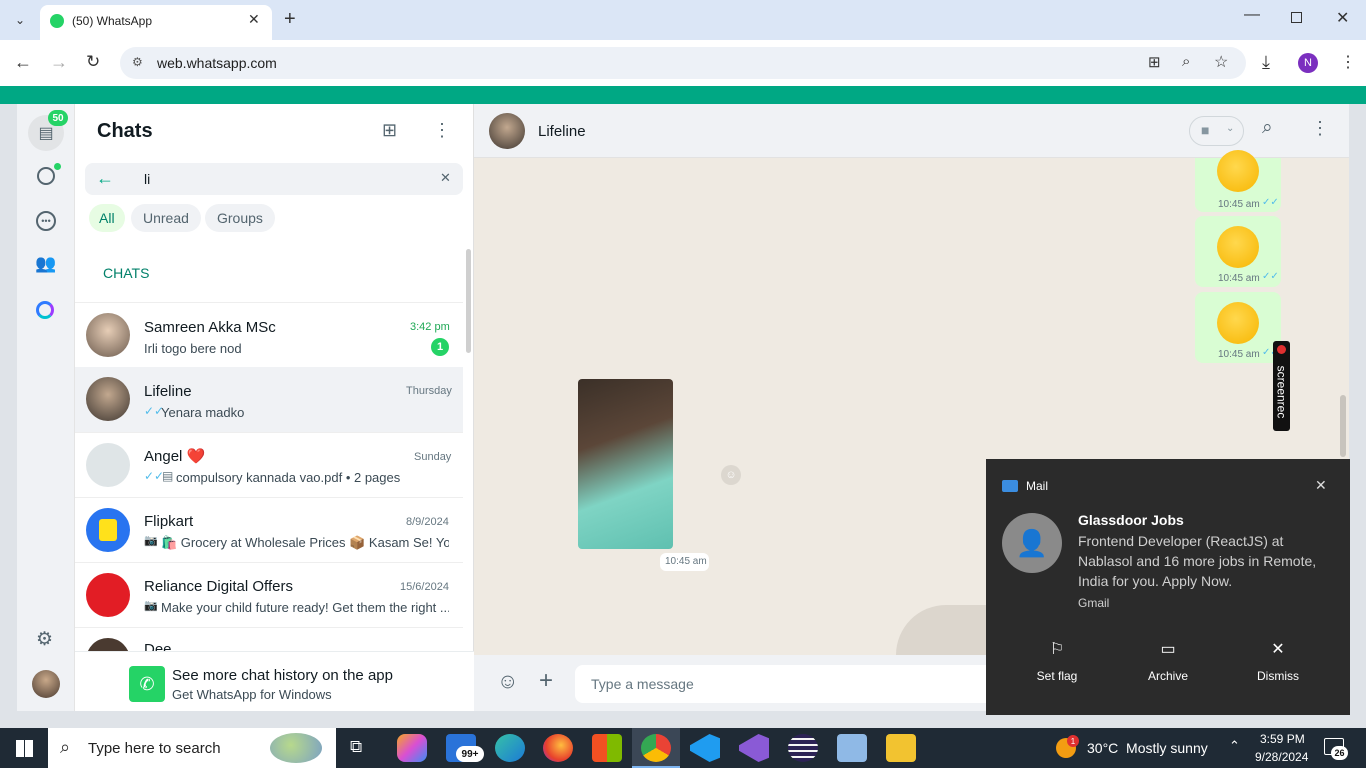 This screenshot has height=768, width=1366. Describe the element at coordinates (607, 748) in the screenshot. I see `store-icon` at that location.